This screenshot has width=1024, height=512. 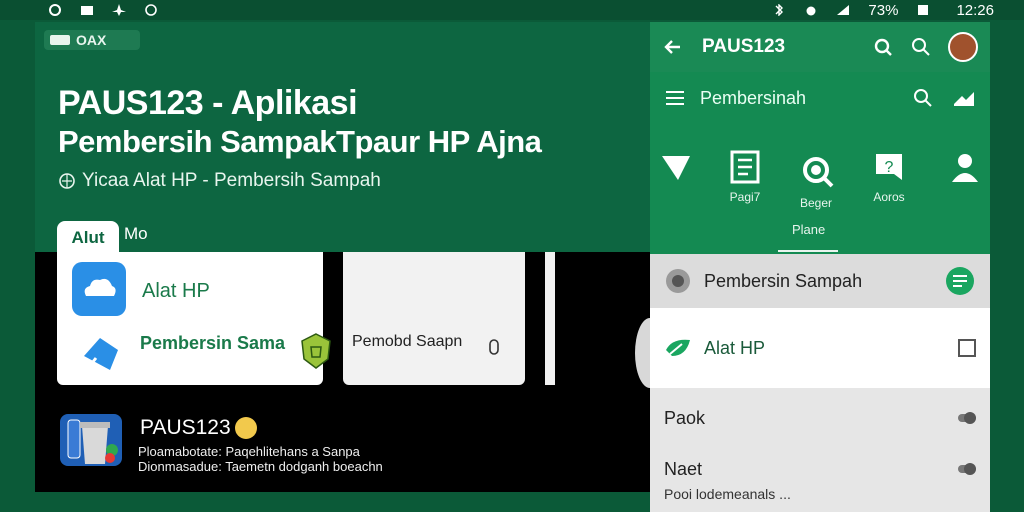 I want to click on bottom-app-title: PAUS123, so click(x=198, y=428).